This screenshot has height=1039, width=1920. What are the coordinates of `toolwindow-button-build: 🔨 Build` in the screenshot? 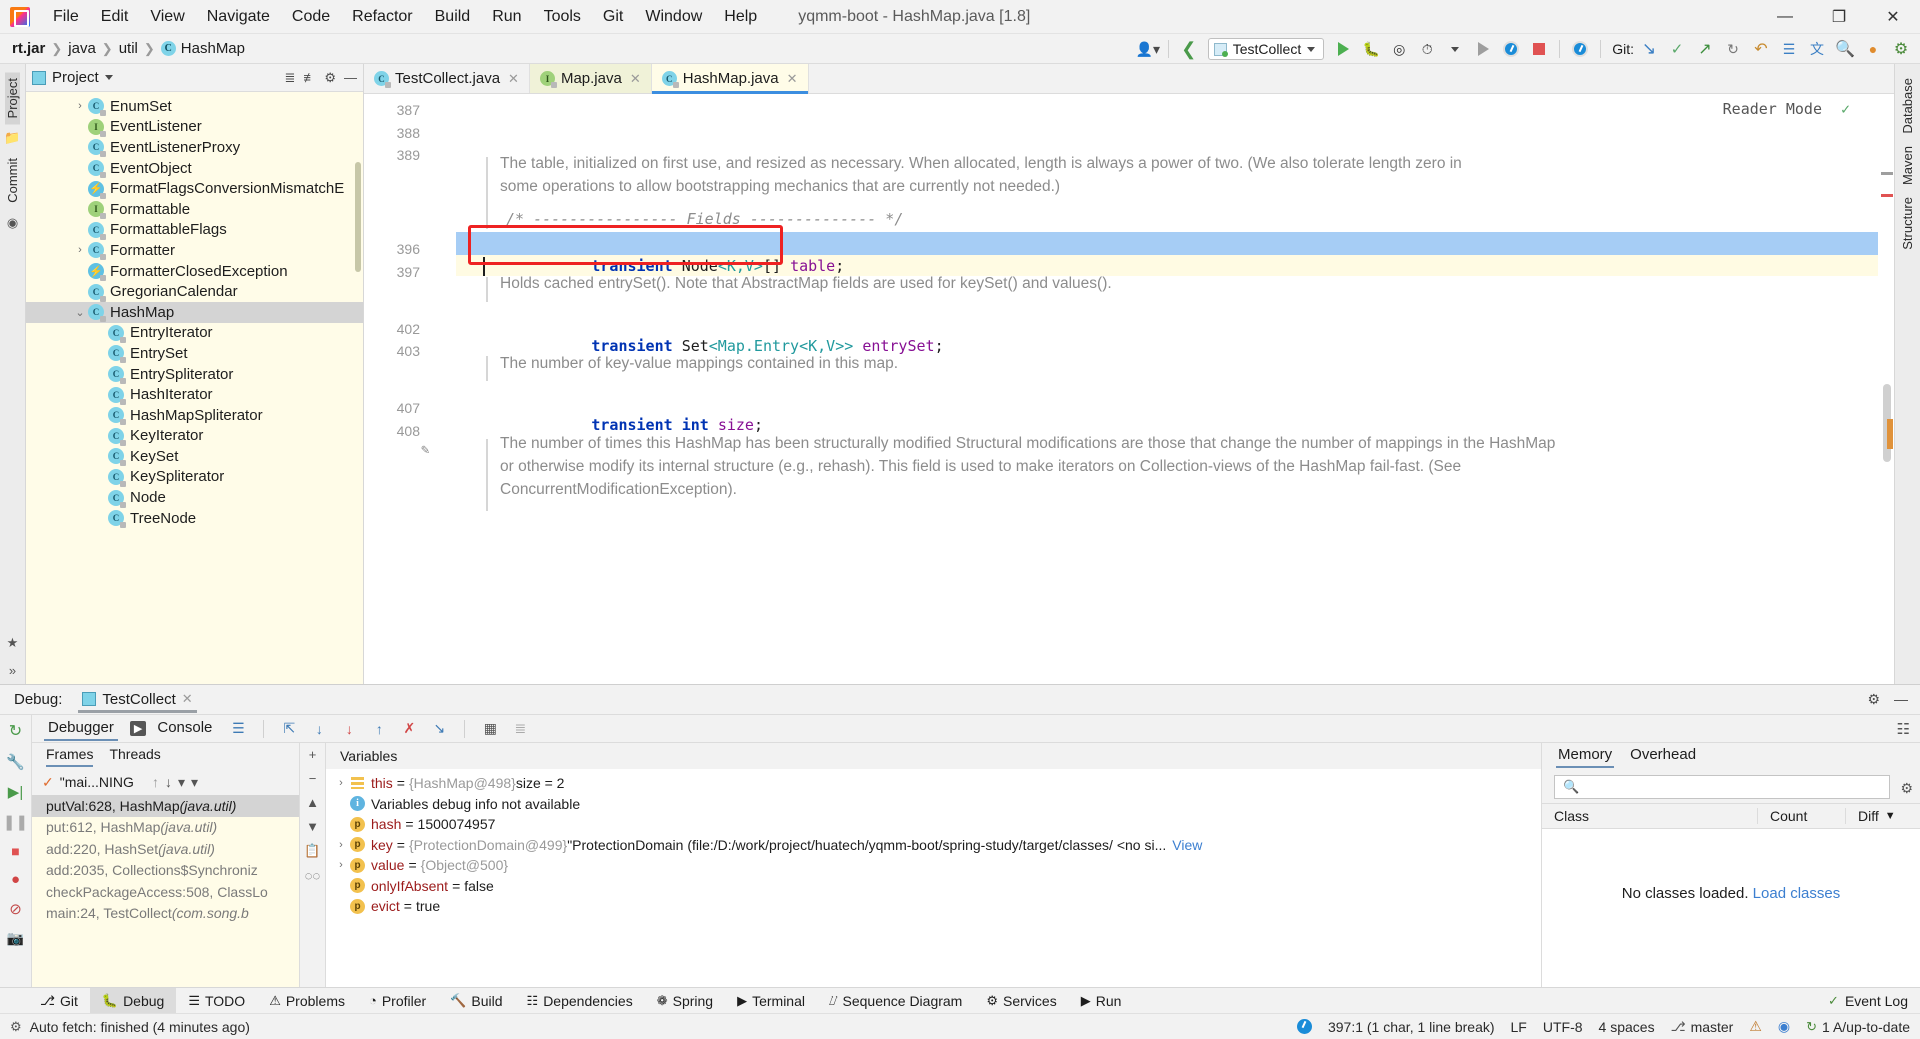 It's located at (476, 1001).